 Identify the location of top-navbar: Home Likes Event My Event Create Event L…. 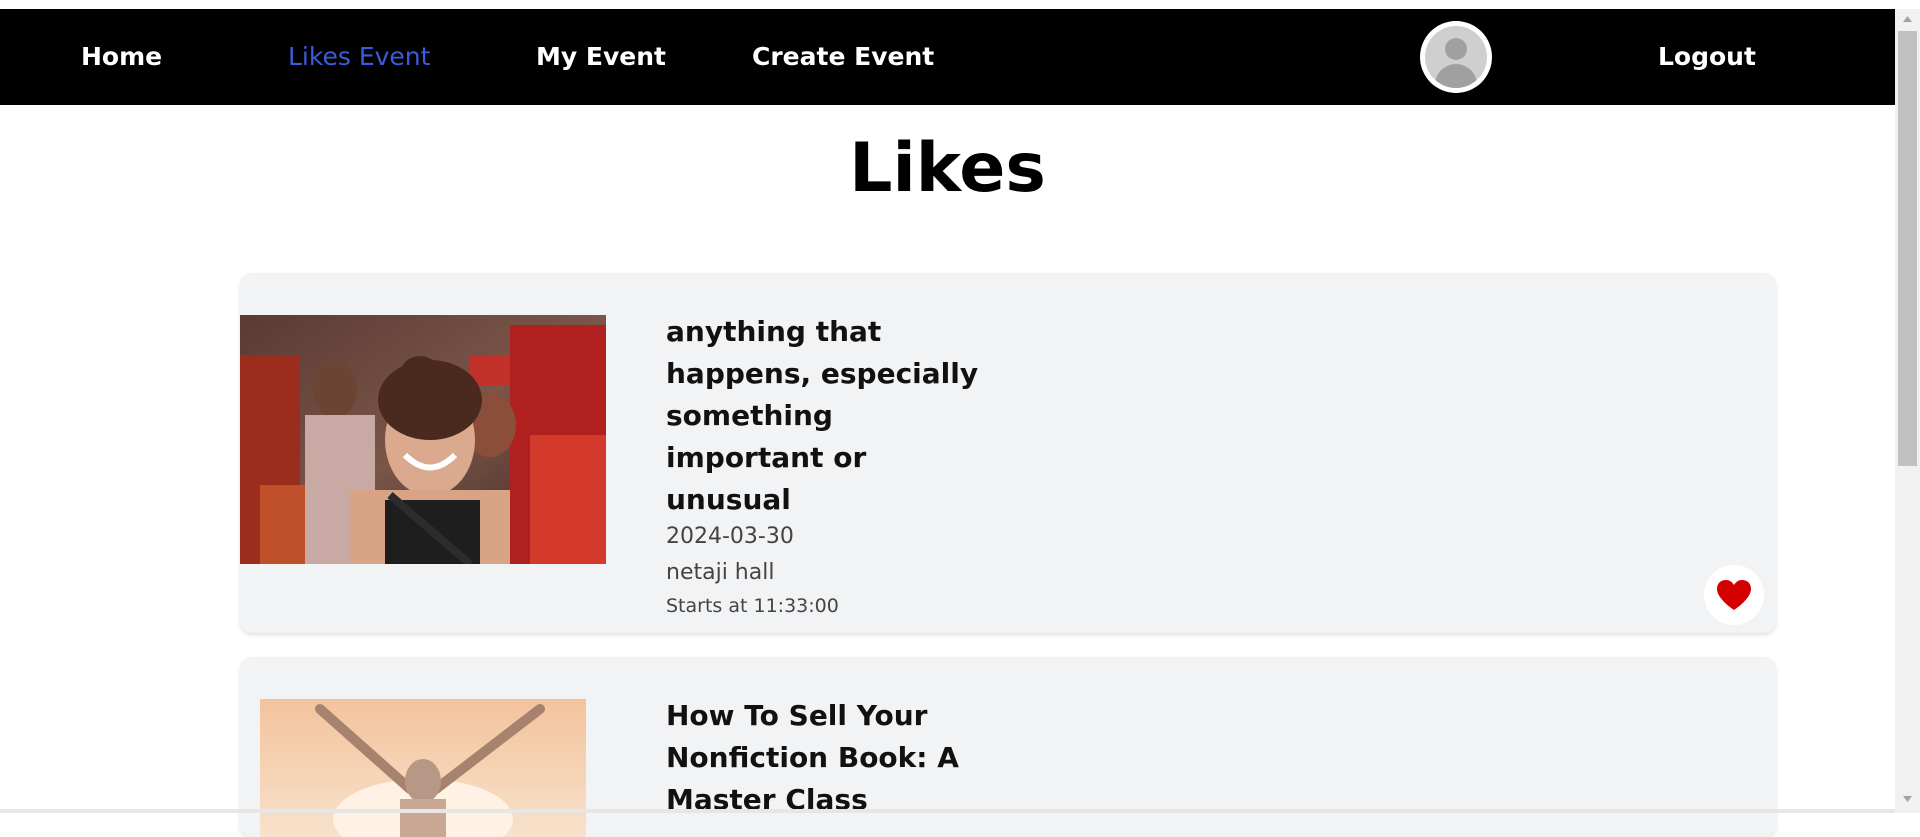
(947, 57).